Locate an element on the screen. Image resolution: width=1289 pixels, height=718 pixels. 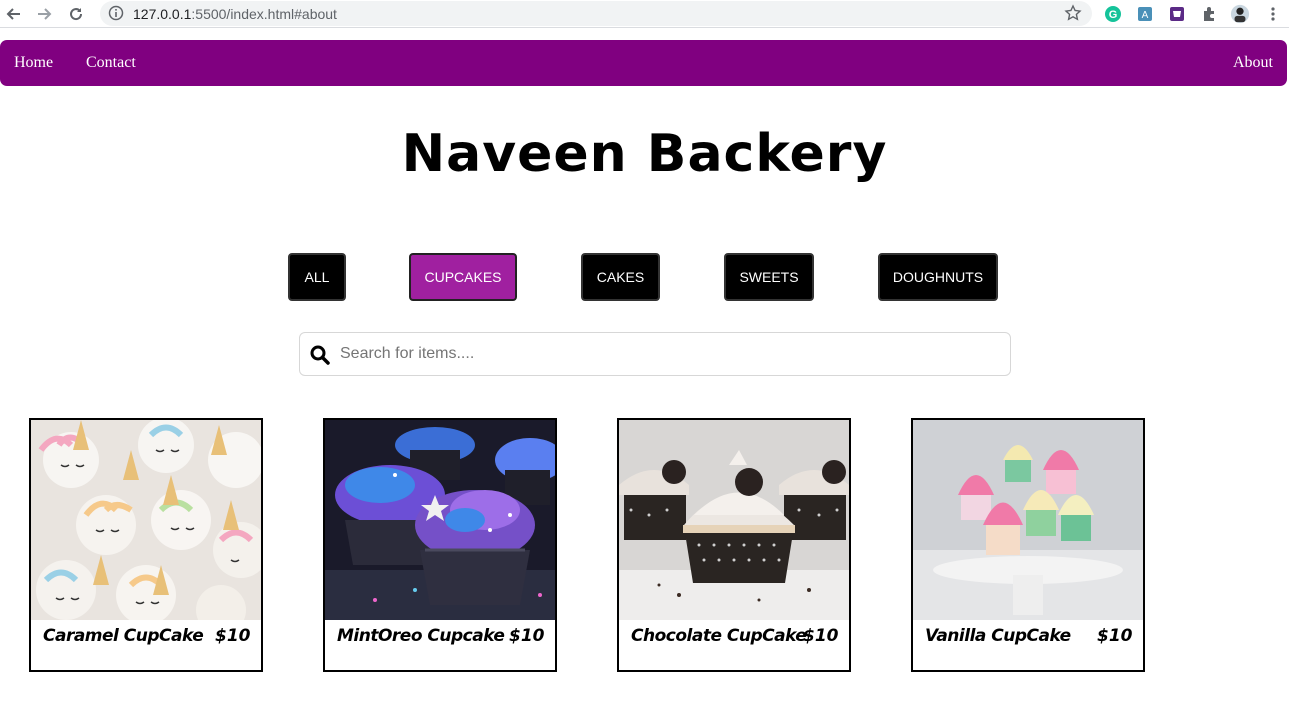
menu-dots-icon is located at coordinates (1273, 14).